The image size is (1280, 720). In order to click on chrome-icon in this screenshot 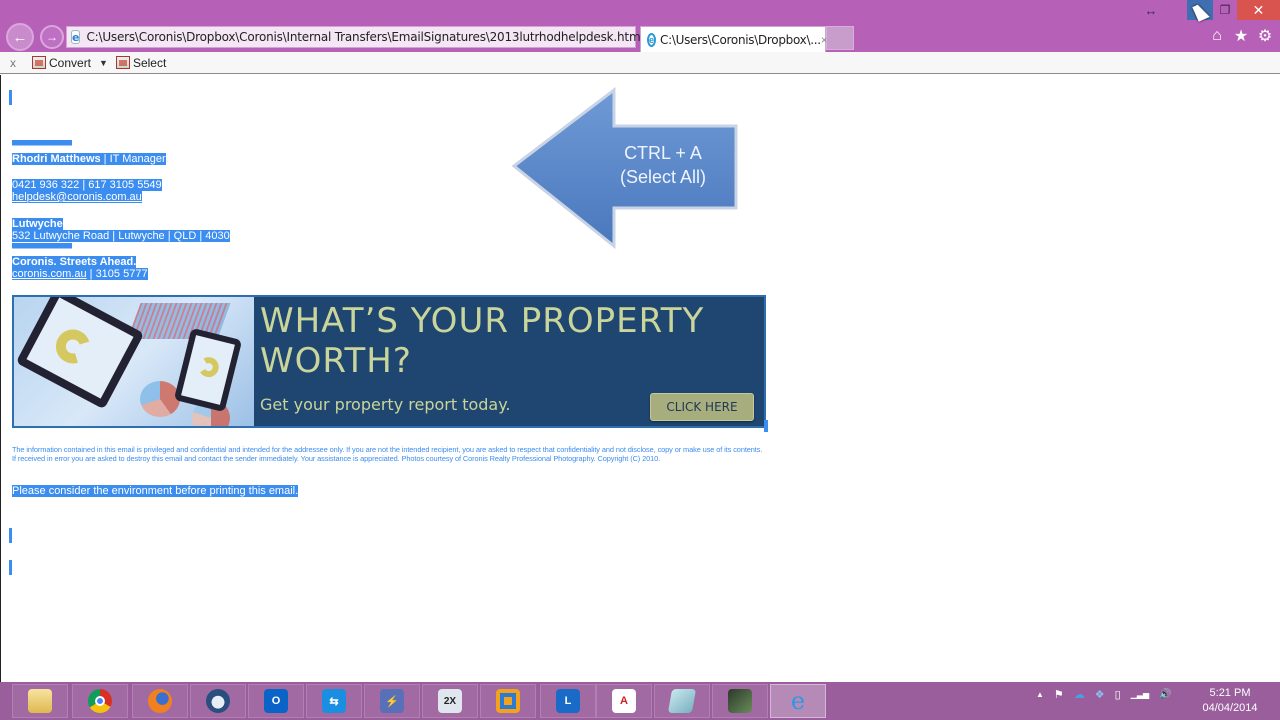, I will do `click(100, 701)`.